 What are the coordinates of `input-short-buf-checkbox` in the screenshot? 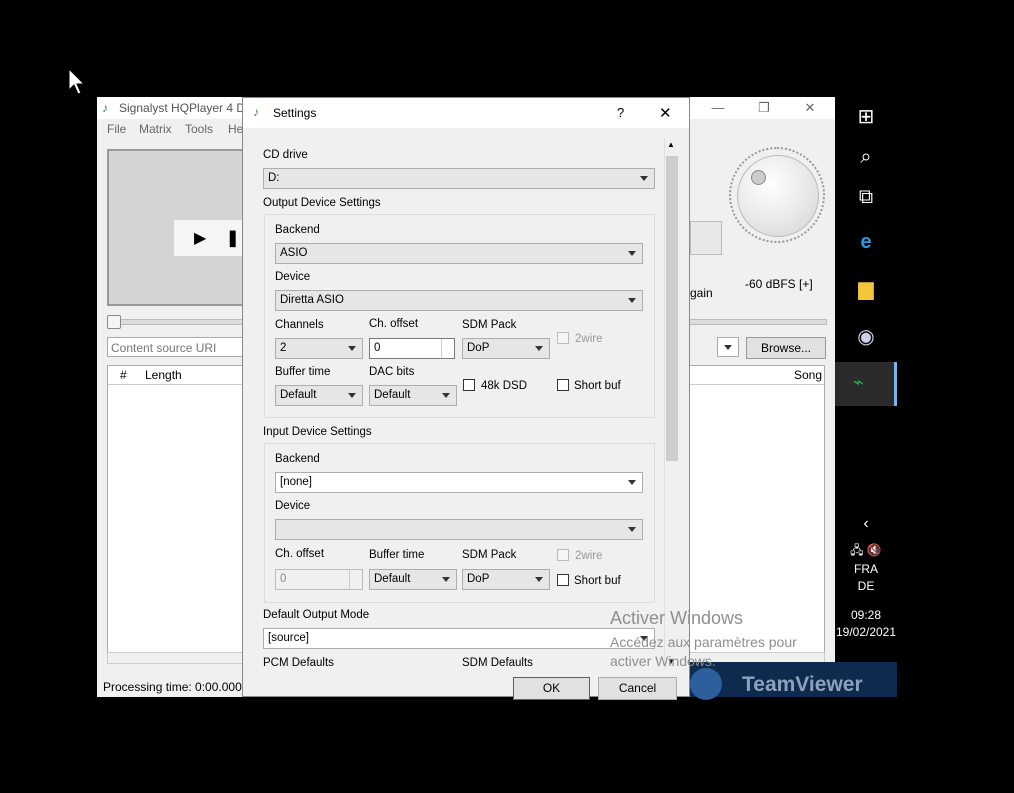 It's located at (563, 580).